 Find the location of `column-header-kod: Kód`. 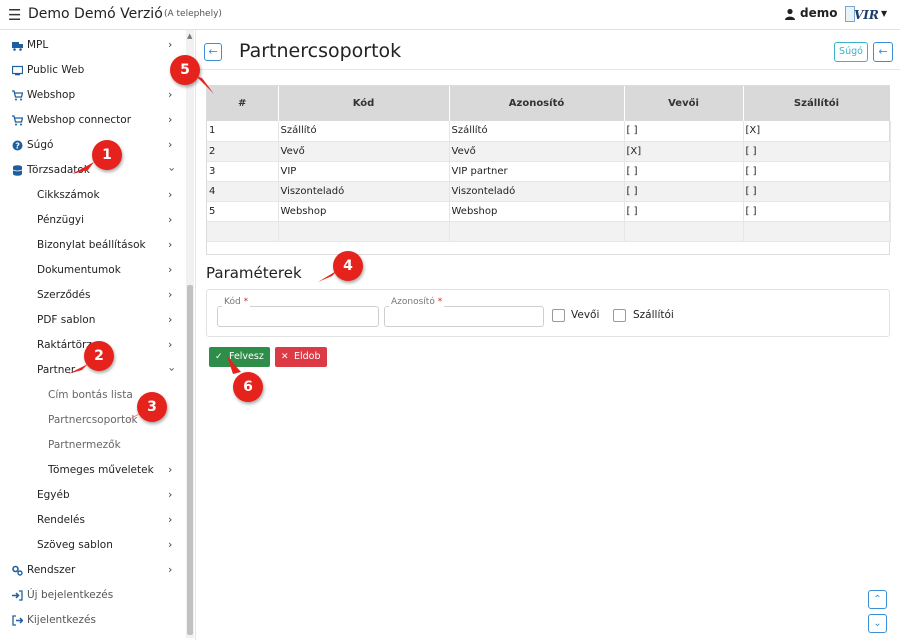

column-header-kod: Kód is located at coordinates (364, 103).